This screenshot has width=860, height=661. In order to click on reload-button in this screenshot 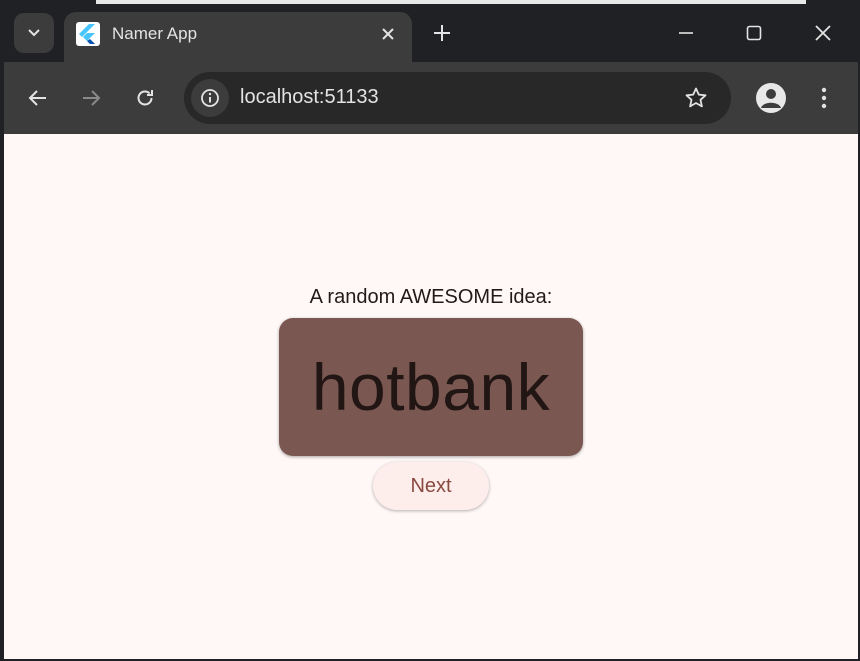, I will do `click(145, 98)`.